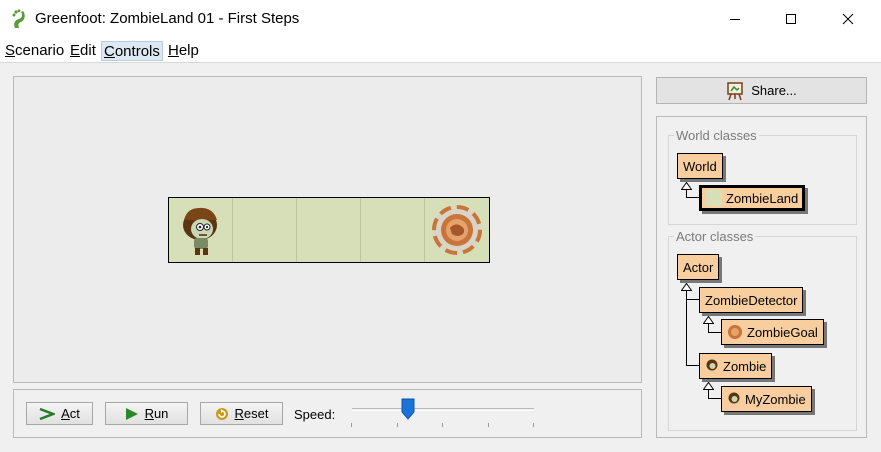 The width and height of the screenshot is (881, 452). What do you see at coordinates (751, 300) in the screenshot?
I see `class-zombiedetector: ZombieDetector` at bounding box center [751, 300].